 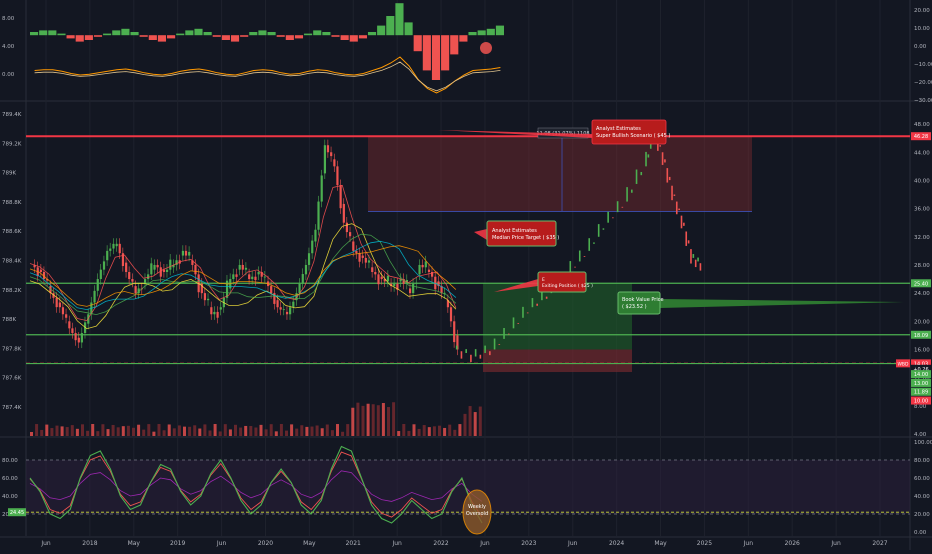 What do you see at coordinates (879, 543) in the screenshot?
I see `x-tick-label: 2027` at bounding box center [879, 543].